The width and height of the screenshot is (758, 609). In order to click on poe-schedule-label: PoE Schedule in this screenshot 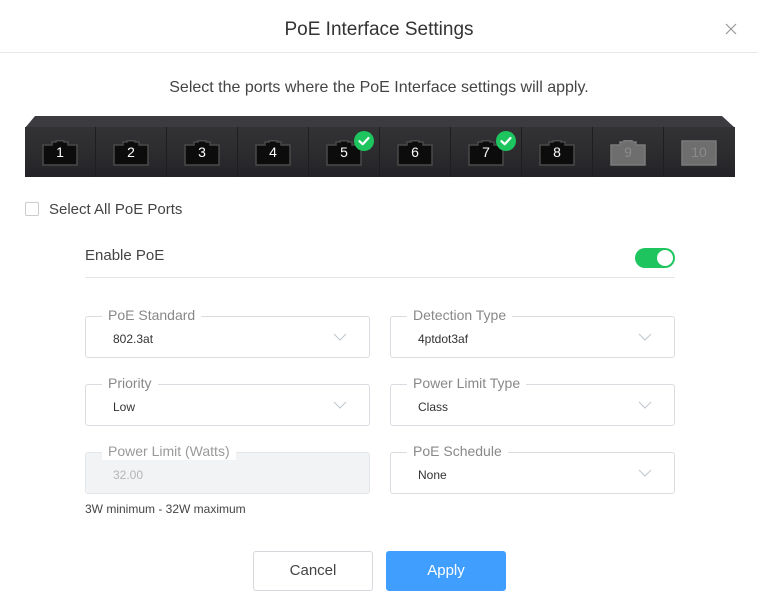, I will do `click(457, 451)`.